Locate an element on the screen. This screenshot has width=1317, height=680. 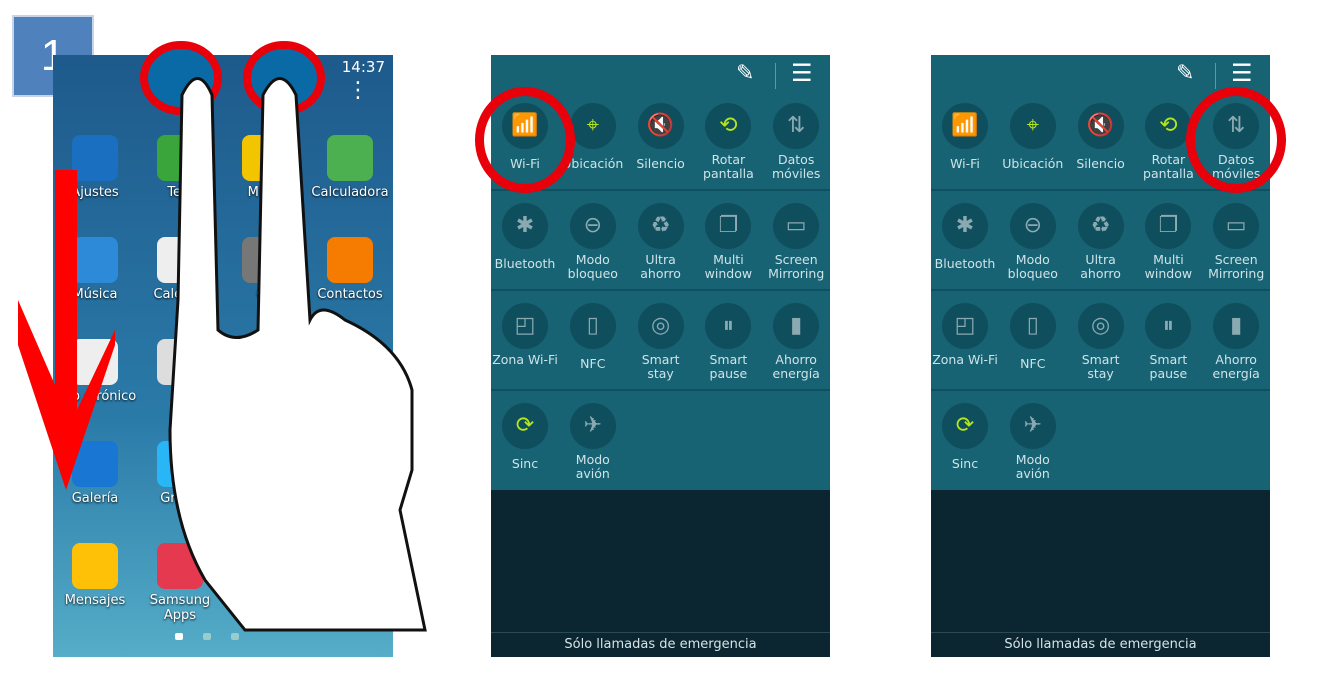
toggle-label: Bluetooth is located at coordinates (965, 263).